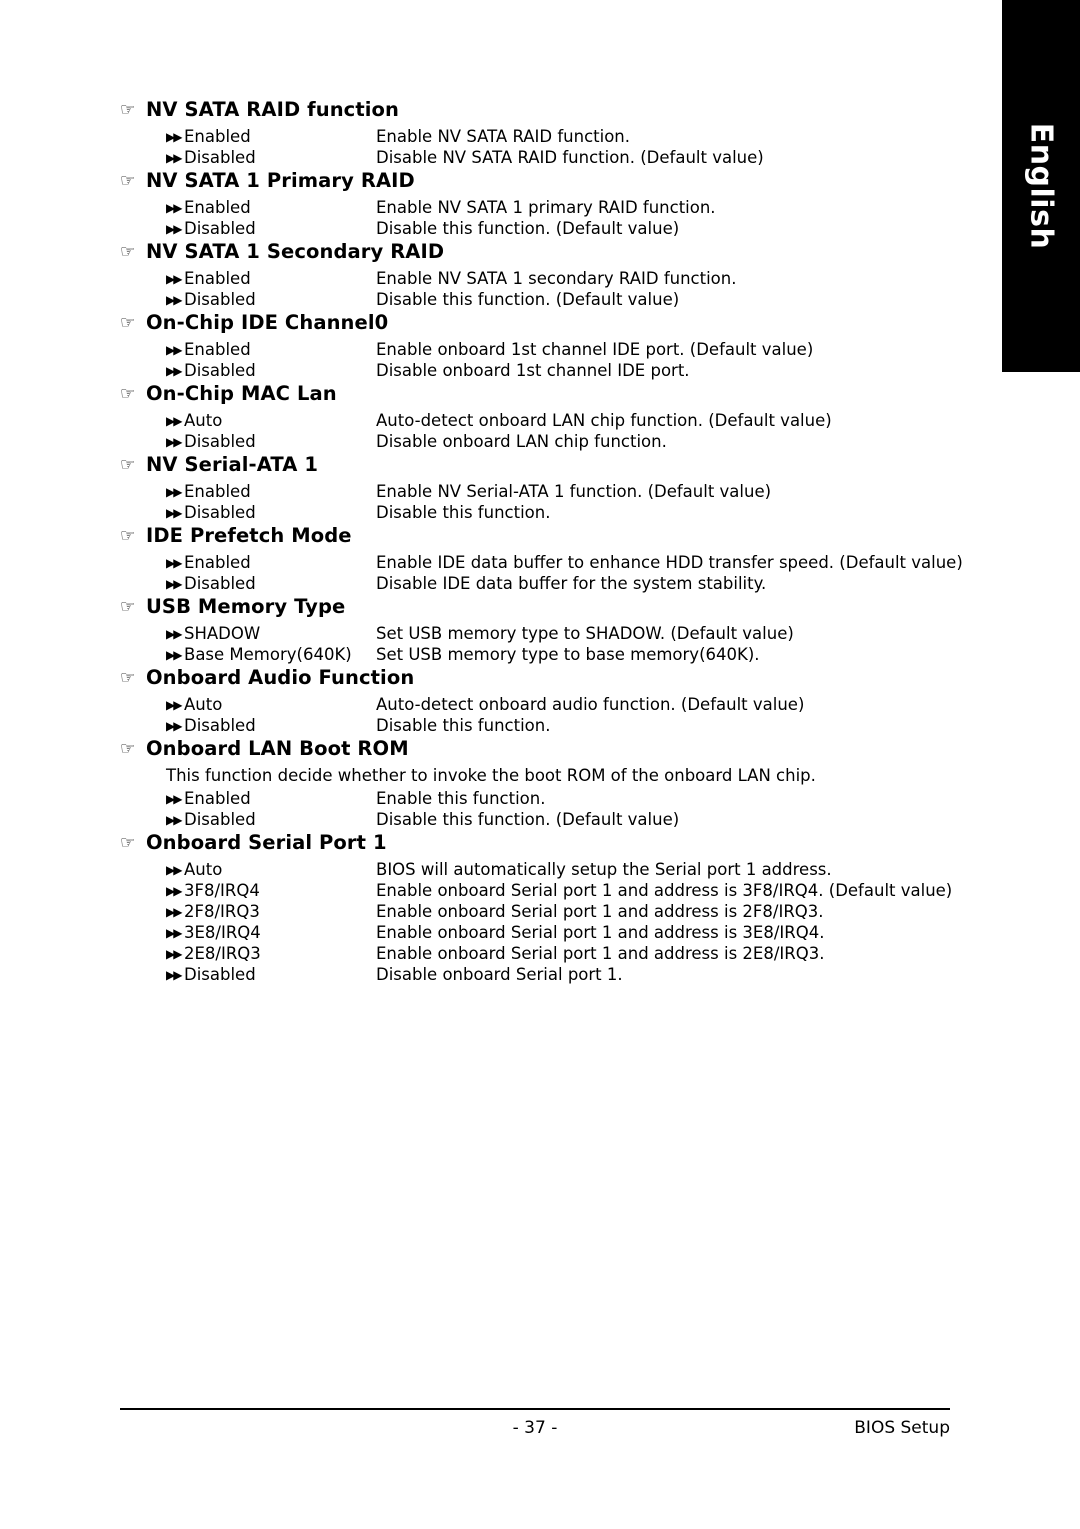 The width and height of the screenshot is (1080, 1529). I want to click on section-heading: ☞ NV SATA 1 Secondary RAID, so click(550, 251).